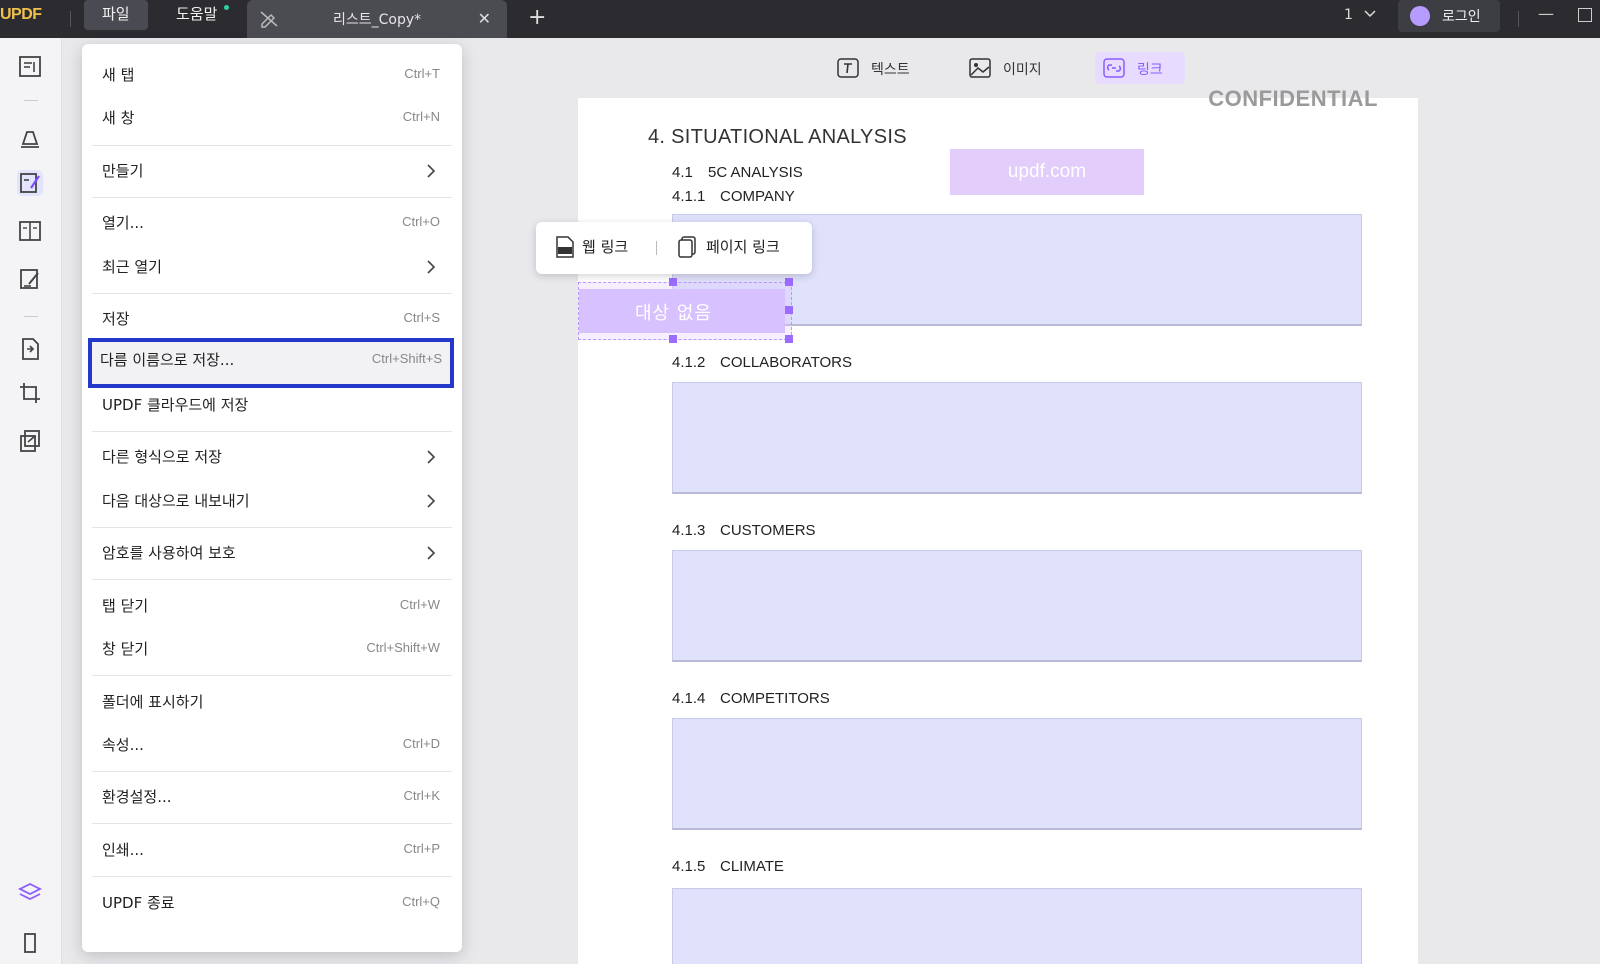 This screenshot has width=1600, height=964. Describe the element at coordinates (30, 231) in the screenshot. I see `organize-pages-icon` at that location.